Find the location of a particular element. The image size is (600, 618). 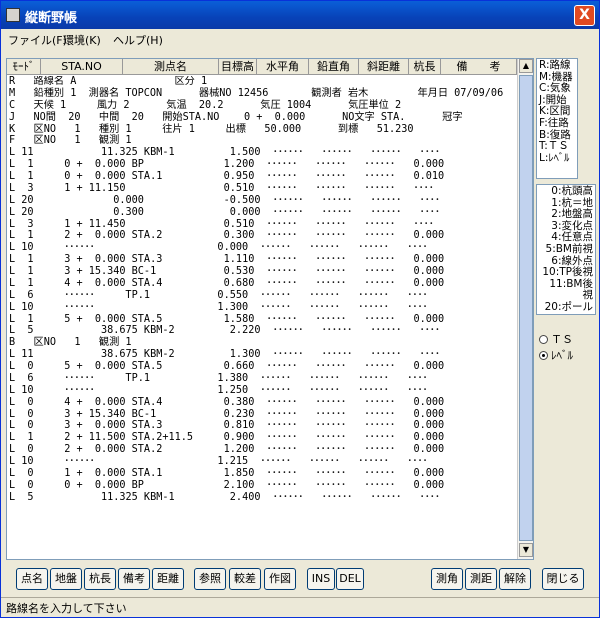

scroll-down-icon: ▼ is located at coordinates (526, 550).